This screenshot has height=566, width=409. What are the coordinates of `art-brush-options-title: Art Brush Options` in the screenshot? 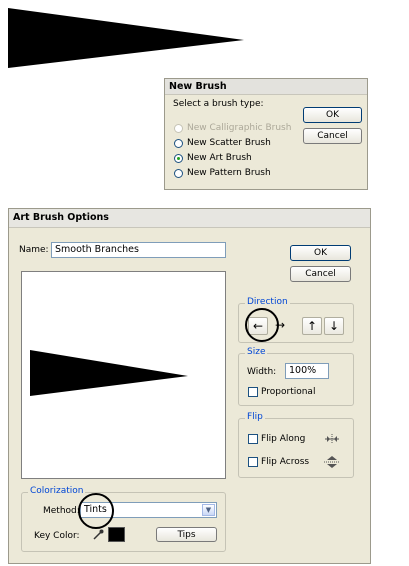 It's located at (189, 218).